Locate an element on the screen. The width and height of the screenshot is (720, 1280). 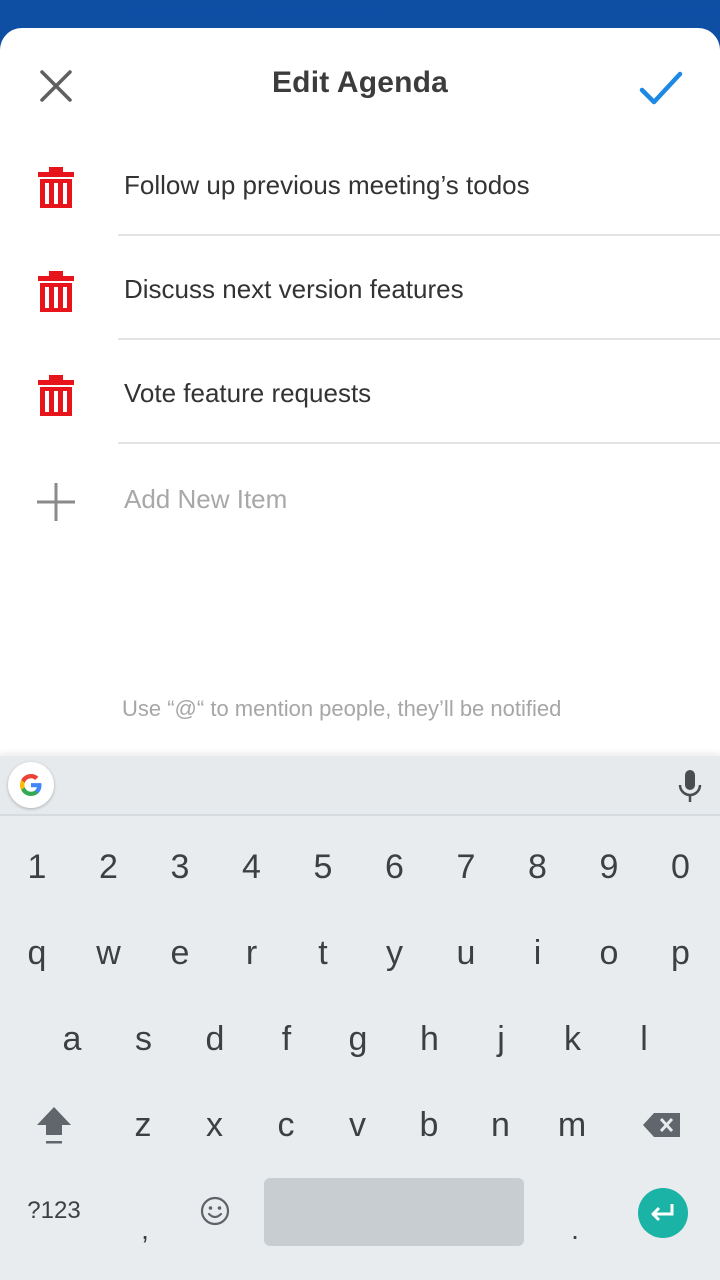
key-s: s is located at coordinates (144, 1039).